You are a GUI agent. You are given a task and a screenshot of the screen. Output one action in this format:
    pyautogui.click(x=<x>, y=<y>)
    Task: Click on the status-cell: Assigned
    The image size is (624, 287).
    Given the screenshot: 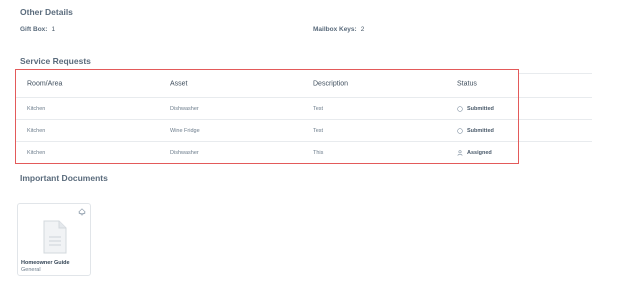 What is the action you would take?
    pyautogui.click(x=474, y=153)
    